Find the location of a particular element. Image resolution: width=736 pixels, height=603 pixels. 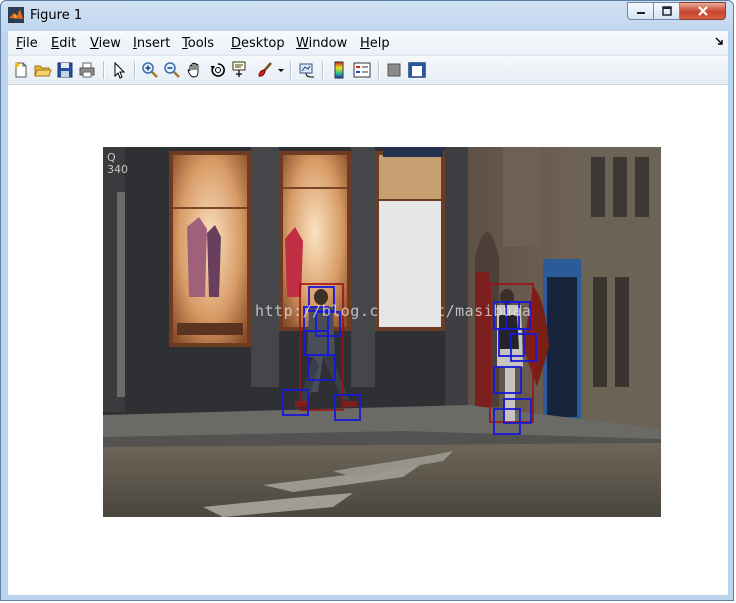

edit-plot-arrow-icon is located at coordinates (119, 70).